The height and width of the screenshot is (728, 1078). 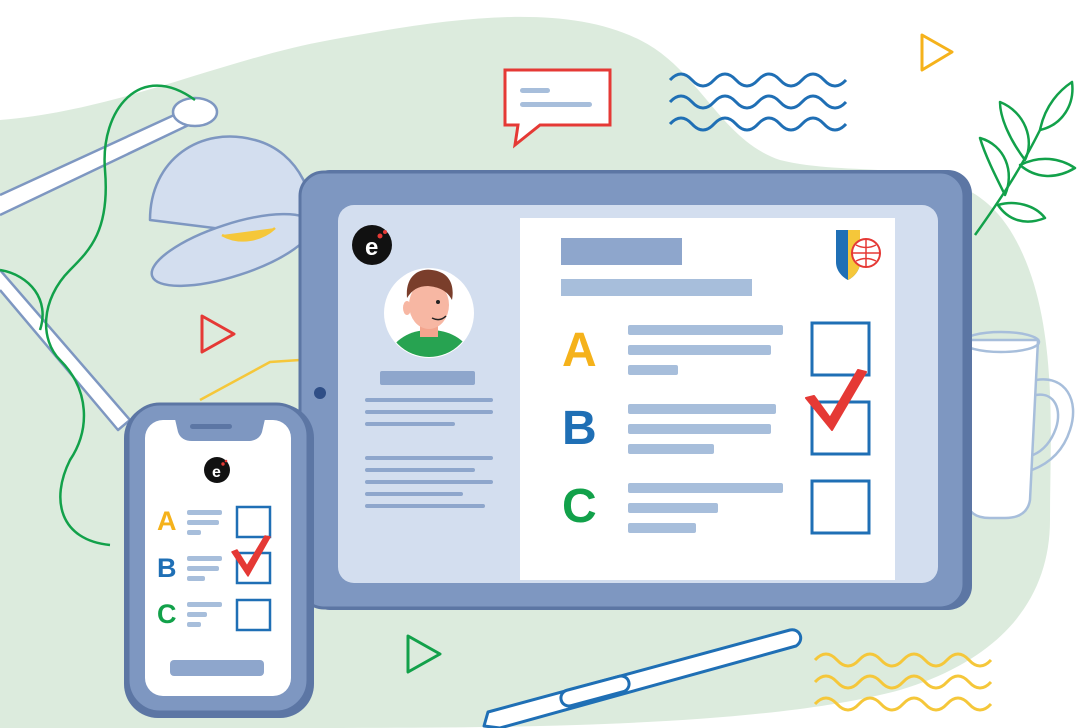 I want to click on quiz-subtitle-bar, so click(x=656, y=287).